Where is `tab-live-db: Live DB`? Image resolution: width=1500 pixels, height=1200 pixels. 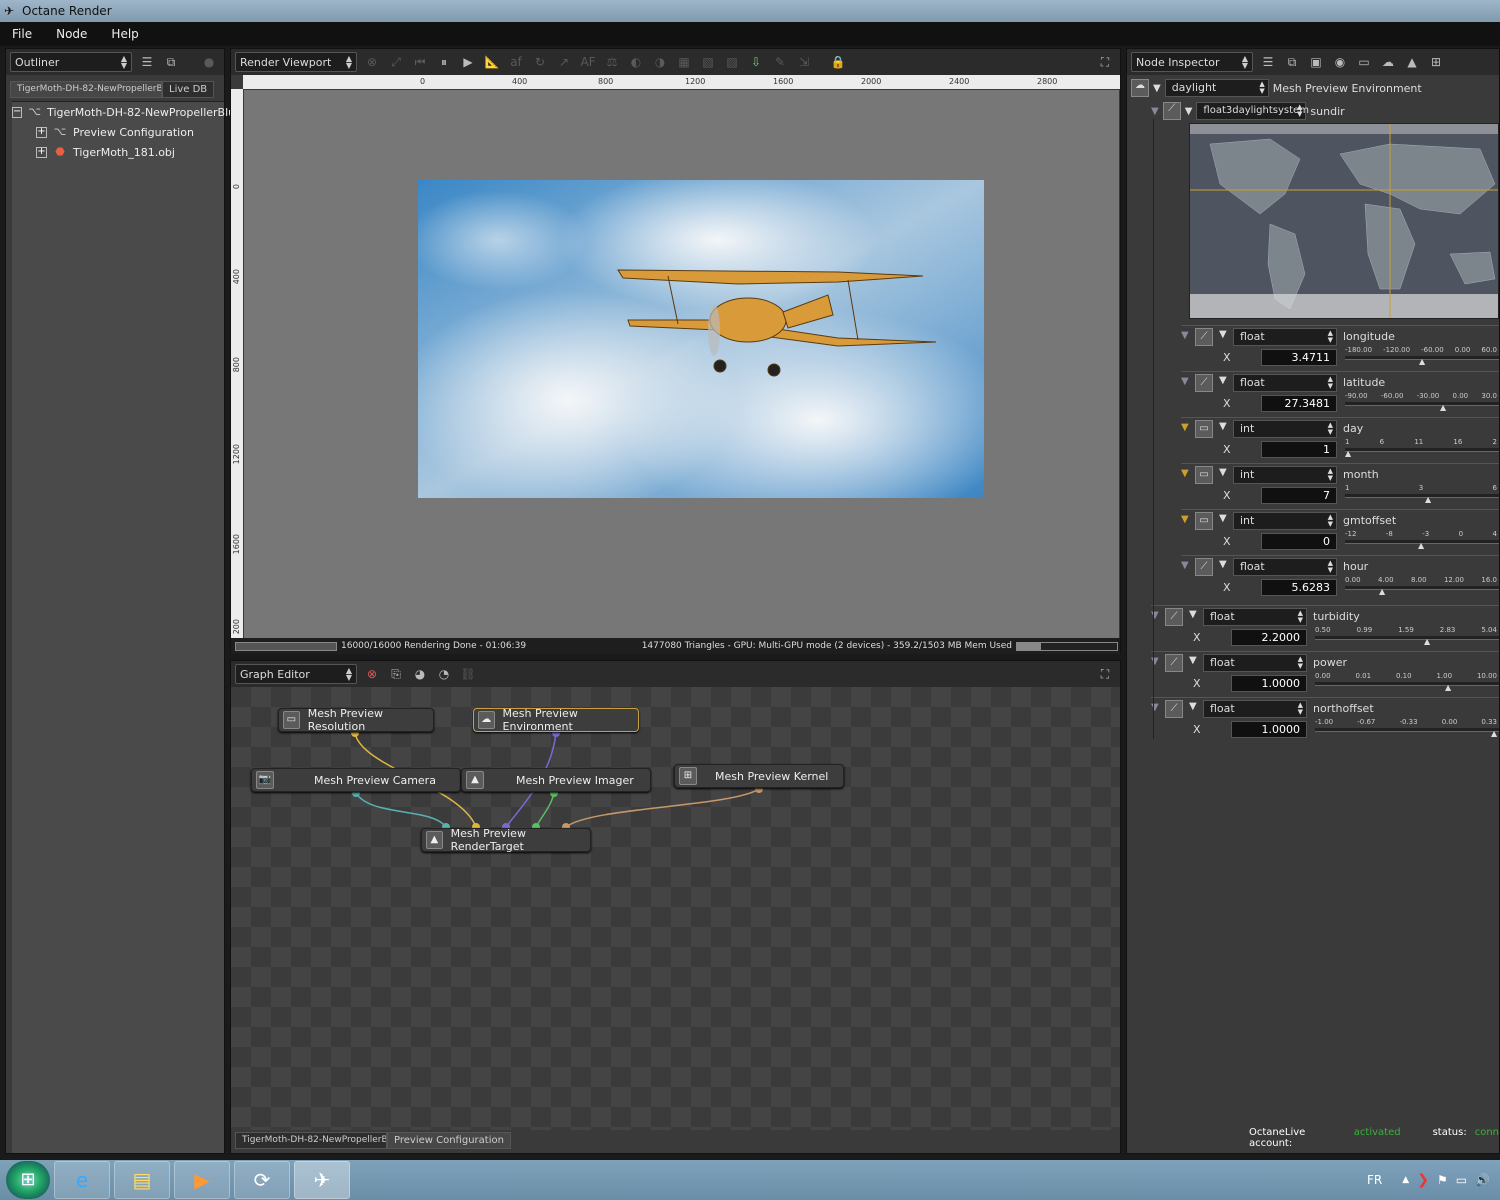 tab-live-db: Live DB is located at coordinates (188, 89).